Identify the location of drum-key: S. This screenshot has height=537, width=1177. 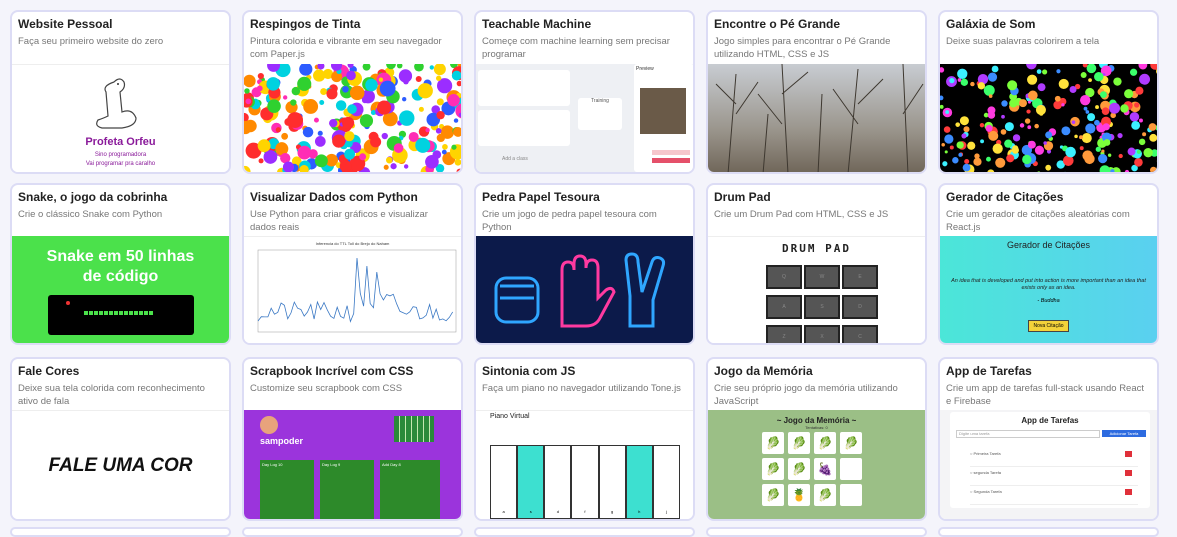
(822, 307).